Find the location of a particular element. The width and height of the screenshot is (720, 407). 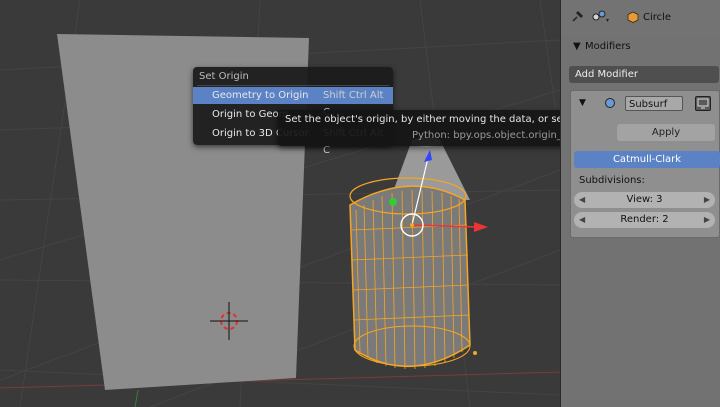

object-cube-icon is located at coordinates (633, 18).